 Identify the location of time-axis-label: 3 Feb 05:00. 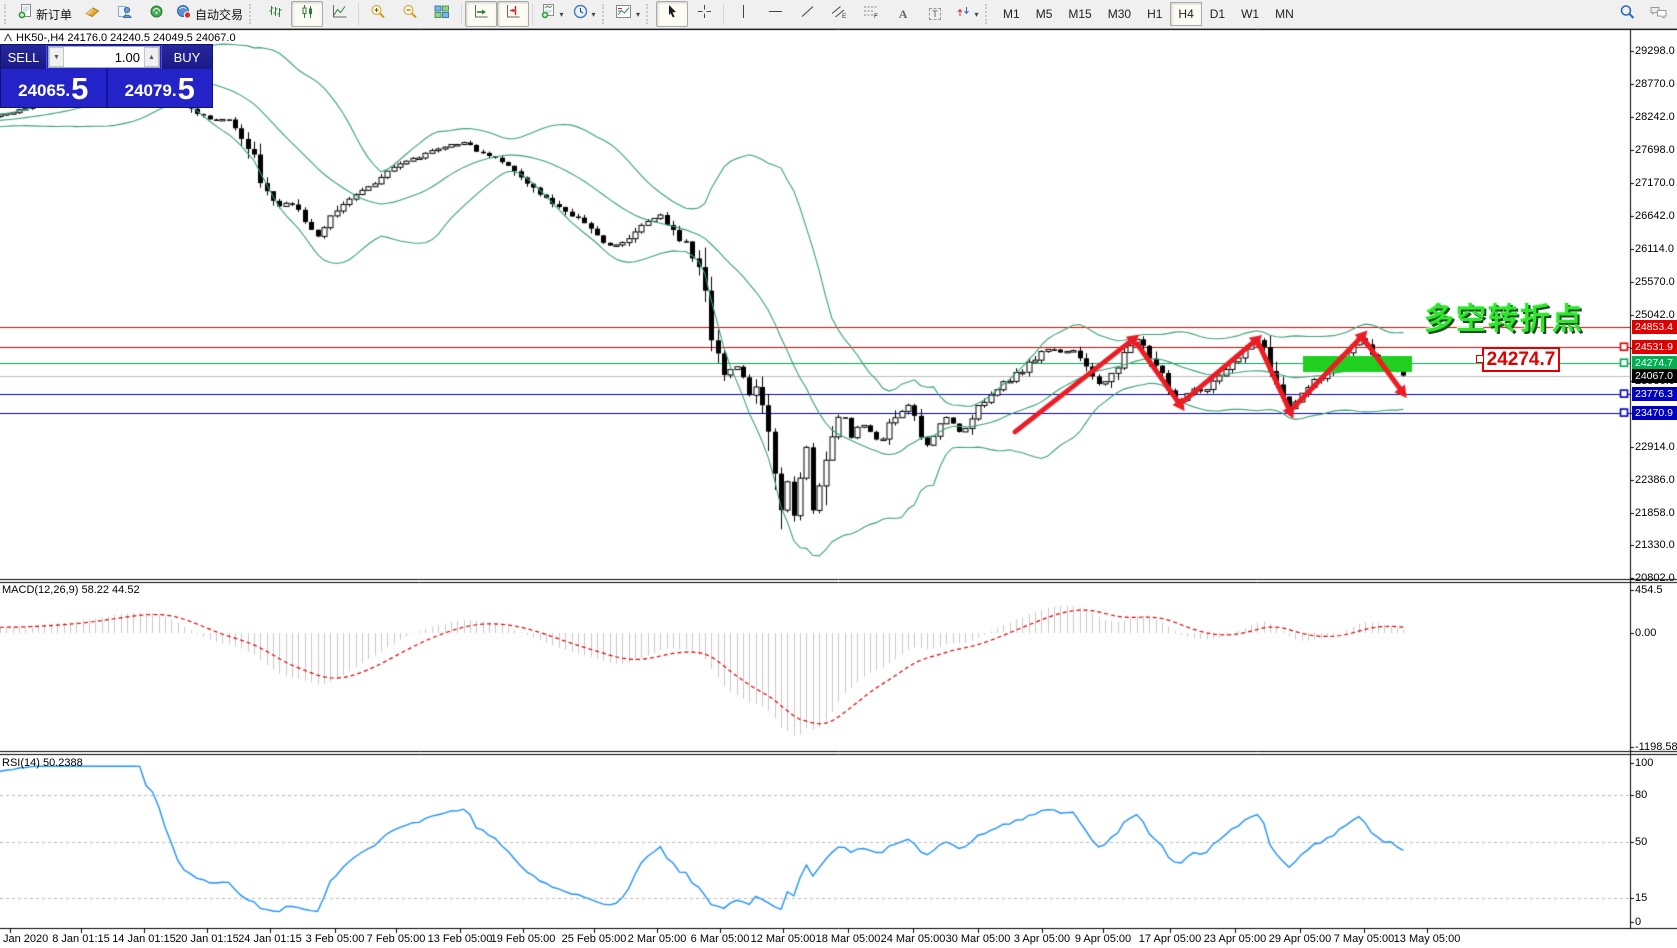
(335, 939).